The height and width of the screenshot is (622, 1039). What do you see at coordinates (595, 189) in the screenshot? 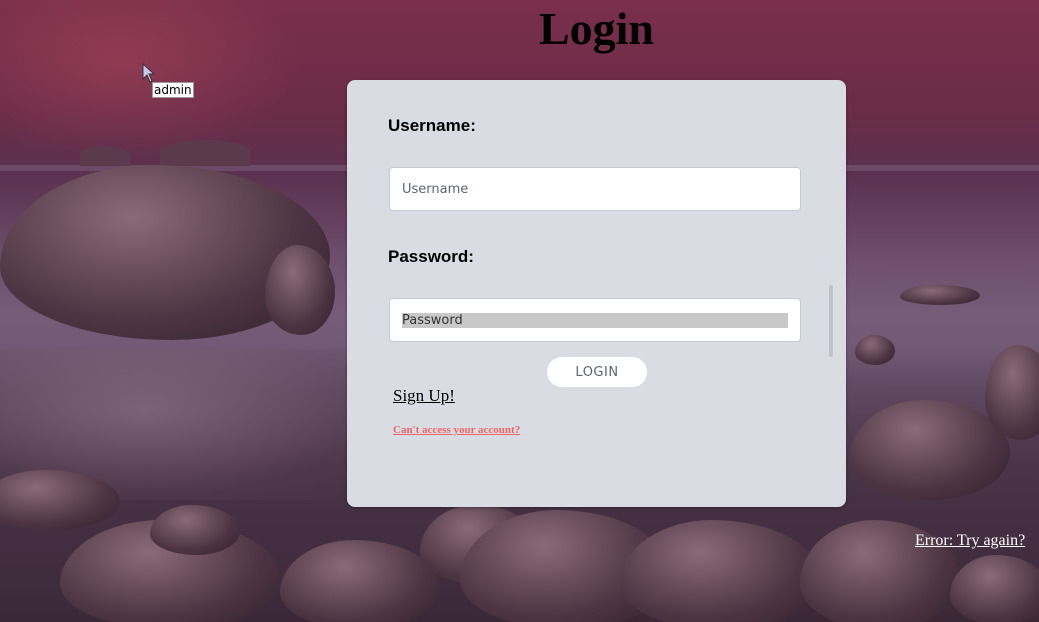
I see `username-input` at bounding box center [595, 189].